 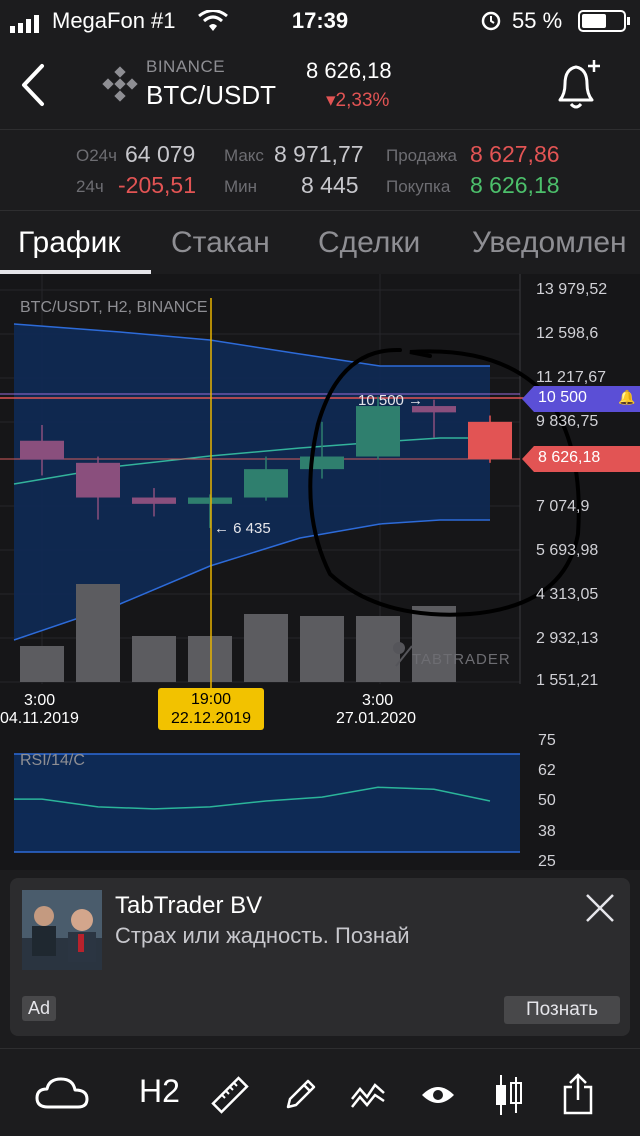 I want to click on y-tick: 1 551,21, so click(x=567, y=680).